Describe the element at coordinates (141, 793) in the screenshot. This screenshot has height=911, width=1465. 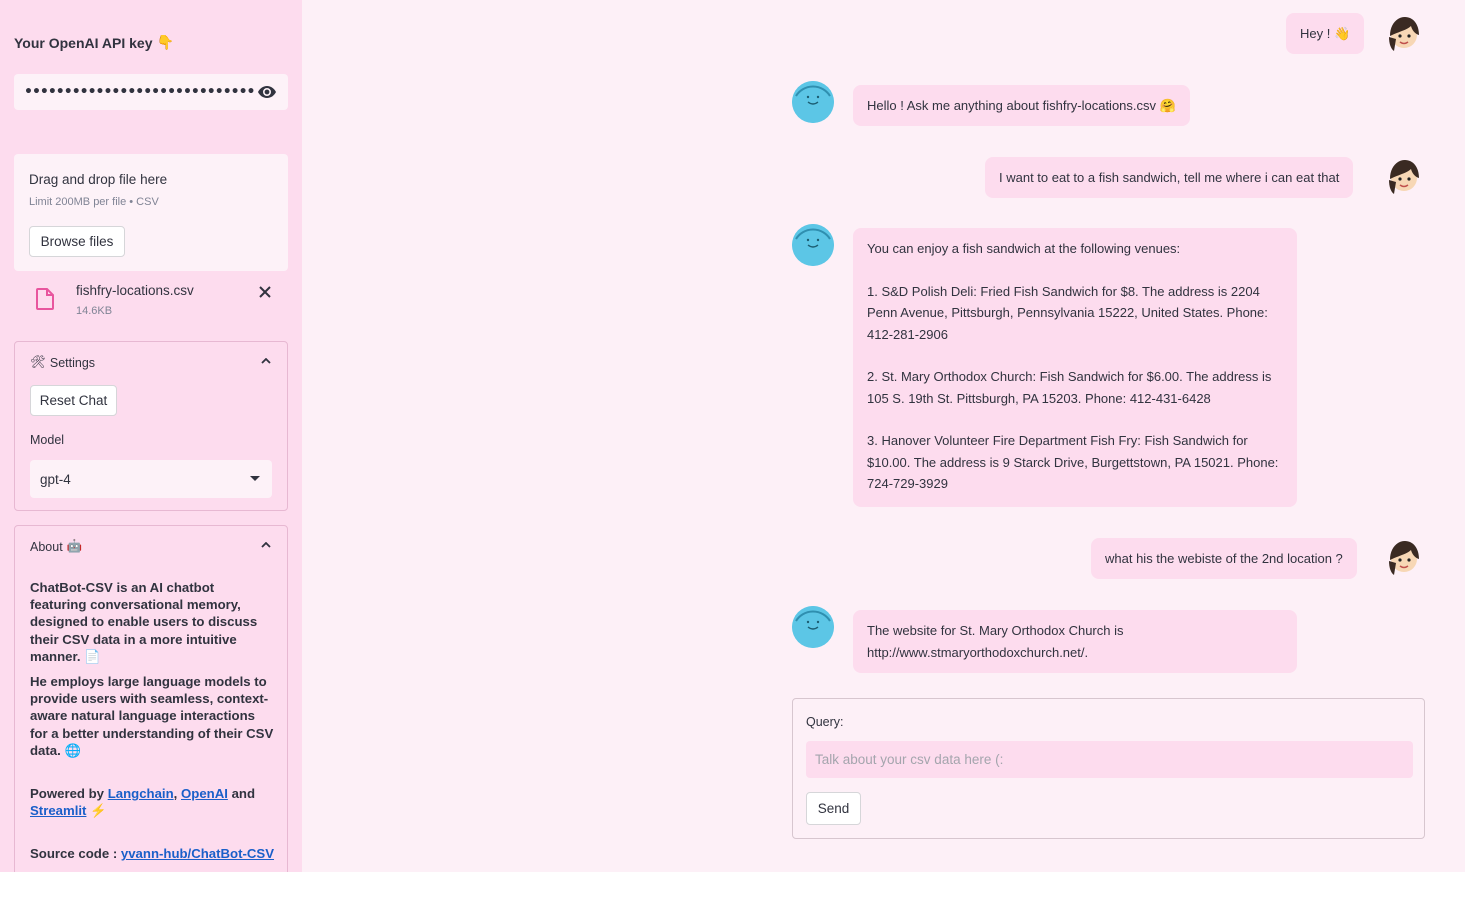
I see `langchain-link: Langchain` at that location.